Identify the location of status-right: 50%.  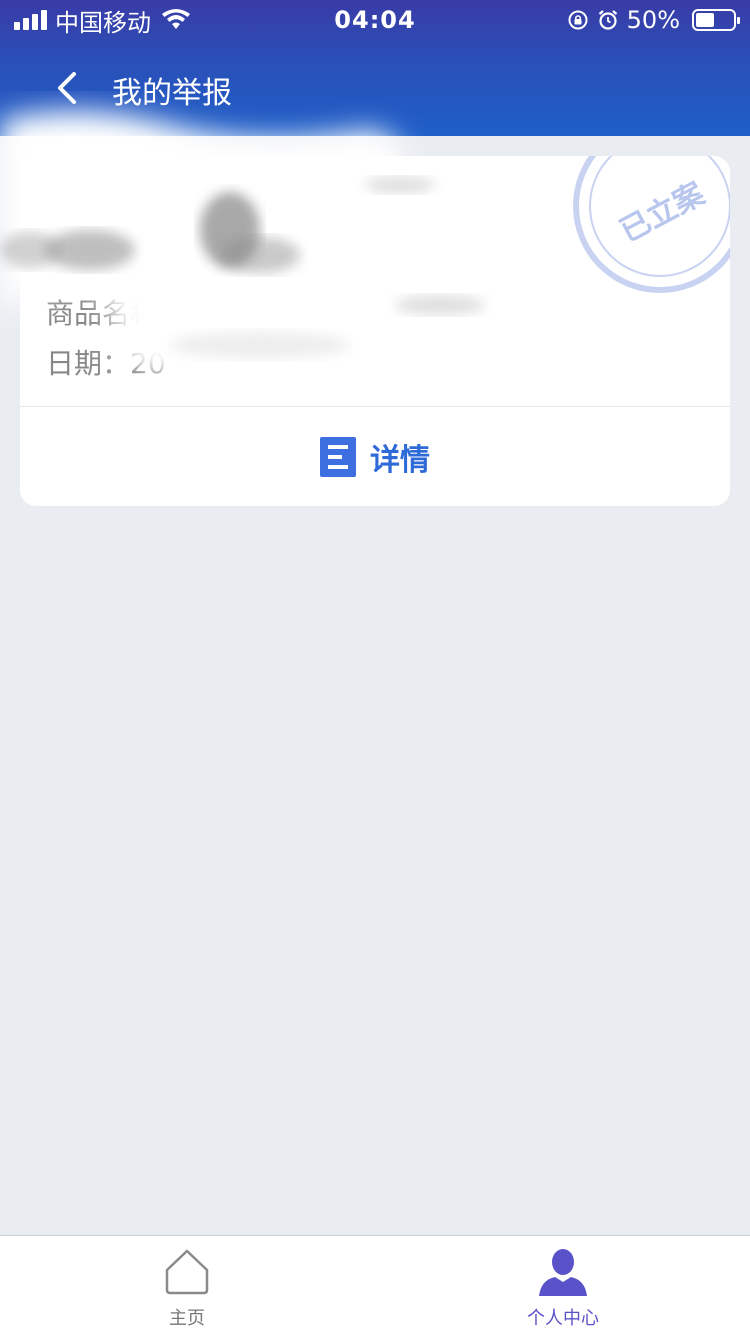
(653, 20).